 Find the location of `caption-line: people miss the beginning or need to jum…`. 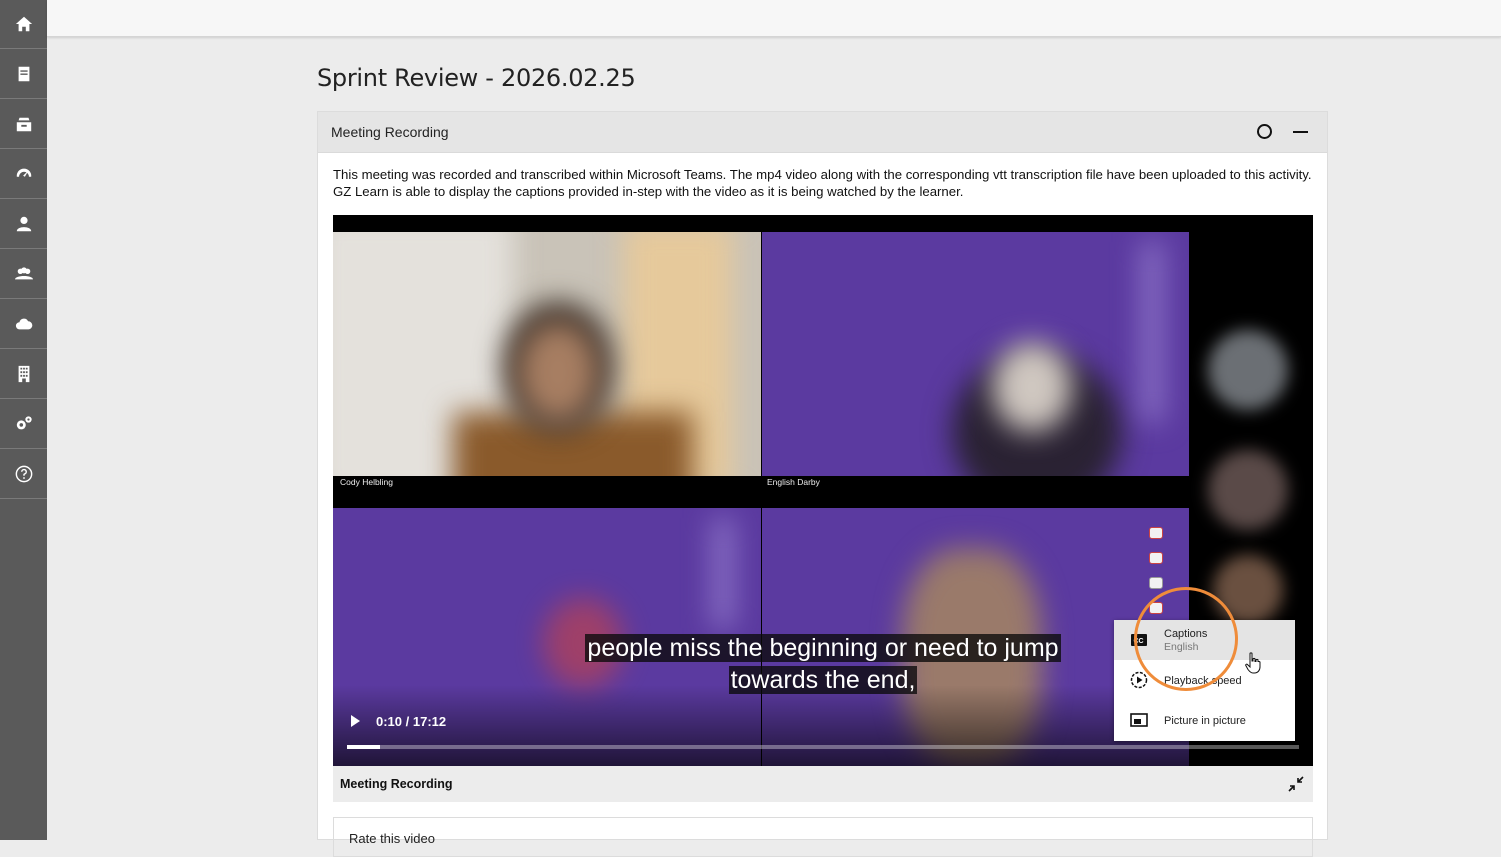

caption-line: people miss the beginning or need to jum… is located at coordinates (823, 648).